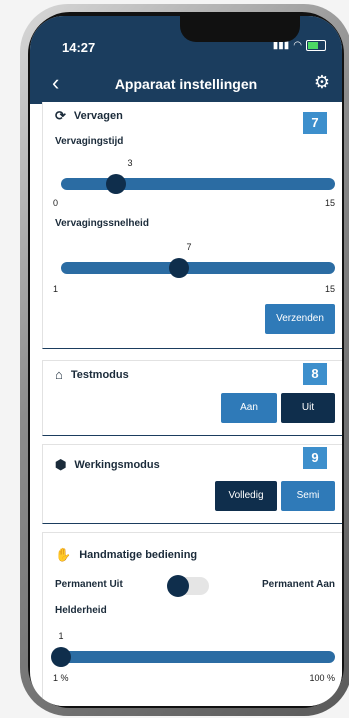  I want to click on werkingsmodus-title: ⬢ Werkingsmodus, so click(107, 465).